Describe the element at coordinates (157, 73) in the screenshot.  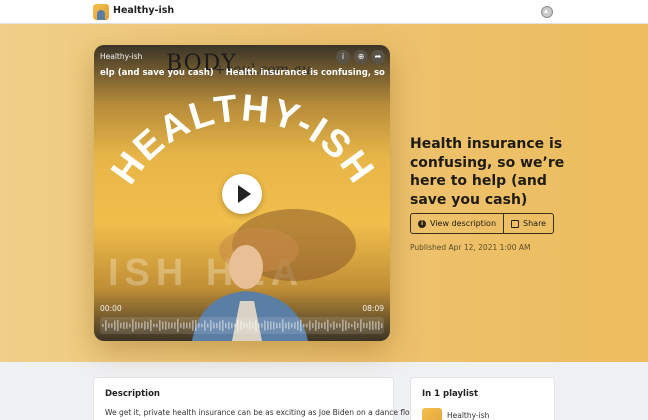
I see `marquee-part-1: elp (and save you cash)` at that location.